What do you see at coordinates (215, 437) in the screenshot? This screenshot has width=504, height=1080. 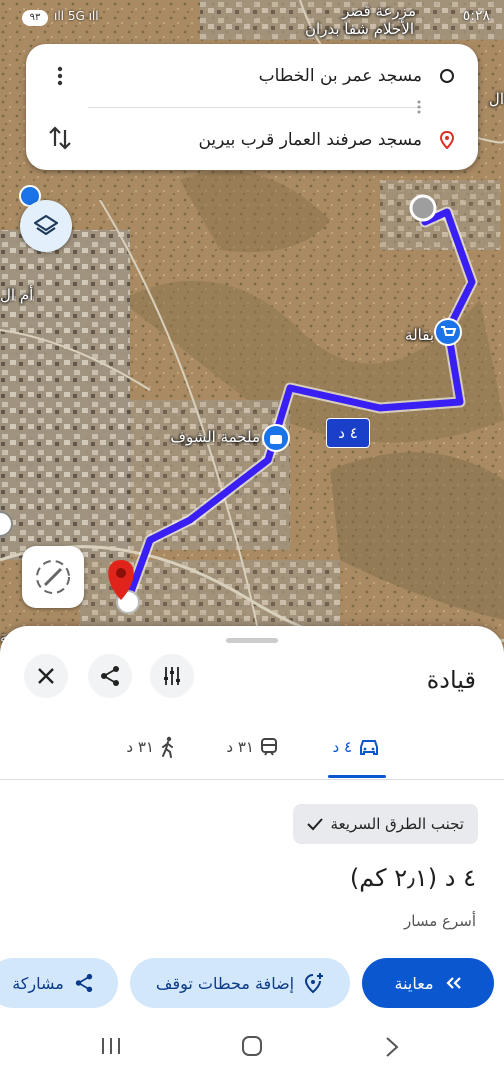 I see `map-label-butchery: ملحمة الشوف` at bounding box center [215, 437].